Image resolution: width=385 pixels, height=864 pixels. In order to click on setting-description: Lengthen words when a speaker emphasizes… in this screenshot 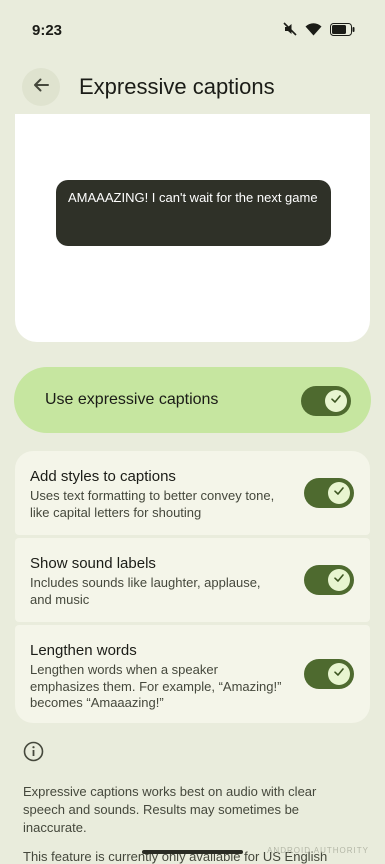, I will do `click(156, 686)`.